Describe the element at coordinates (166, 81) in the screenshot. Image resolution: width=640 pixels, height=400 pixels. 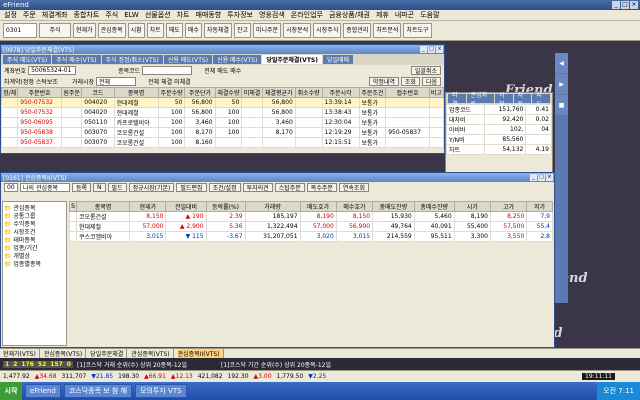
I see `radio-filled: 체결` at that location.